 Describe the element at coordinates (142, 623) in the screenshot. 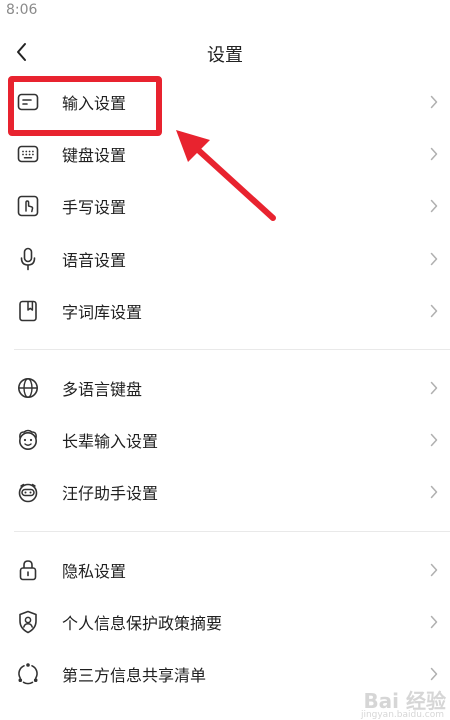

I see `item-label: 个人信息保护政策摘要` at that location.